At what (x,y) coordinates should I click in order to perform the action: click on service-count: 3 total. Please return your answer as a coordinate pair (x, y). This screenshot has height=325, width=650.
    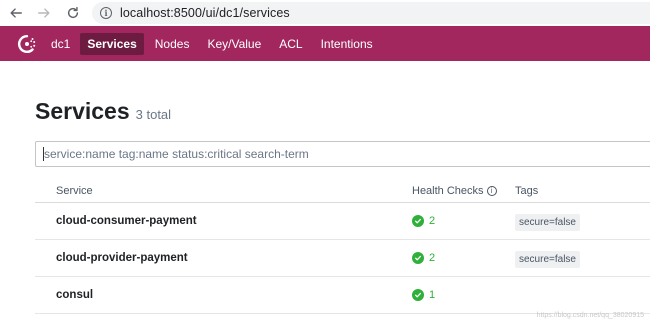
    Looking at the image, I should click on (153, 114).